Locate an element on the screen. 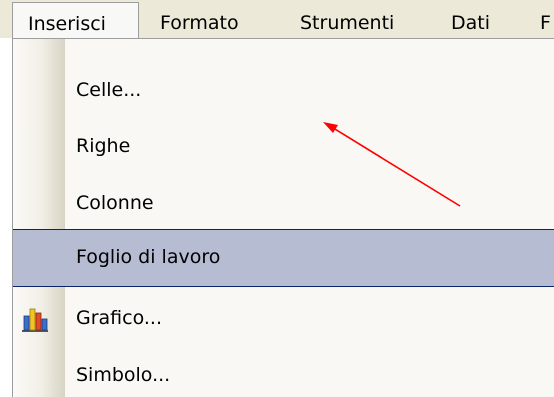 The height and width of the screenshot is (397, 554). menu-item-righe-label: Righe is located at coordinates (103, 146).